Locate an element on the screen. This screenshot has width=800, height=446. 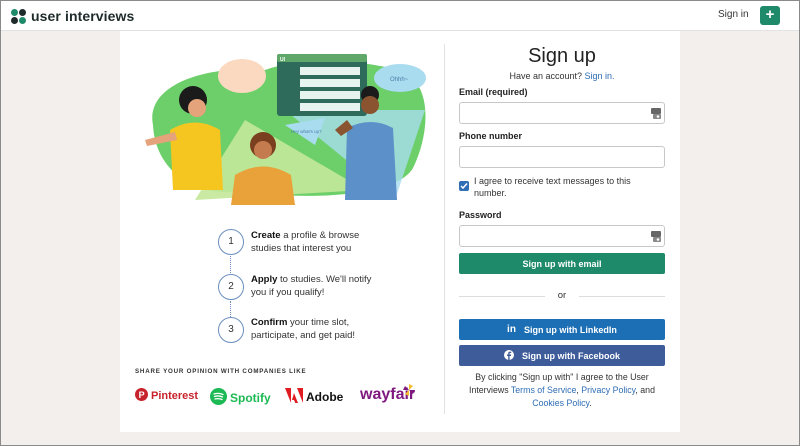
terms-link: Terms of Service is located at coordinates (544, 390).